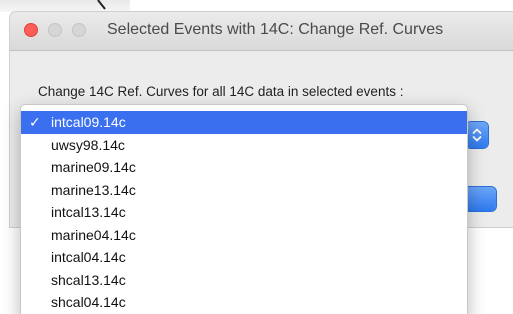 This screenshot has height=314, width=513. What do you see at coordinates (88, 212) in the screenshot?
I see `menu-item-label: intcal13.14c` at bounding box center [88, 212].